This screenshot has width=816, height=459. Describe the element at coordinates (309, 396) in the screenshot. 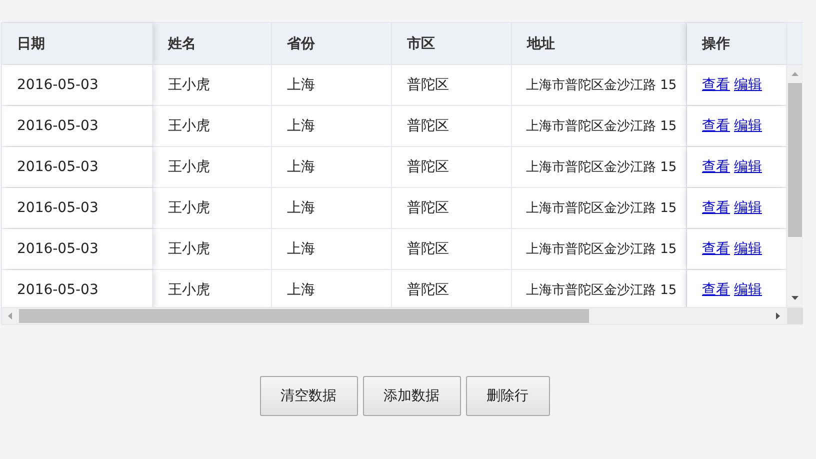

I see `action-button: 清空数据` at that location.